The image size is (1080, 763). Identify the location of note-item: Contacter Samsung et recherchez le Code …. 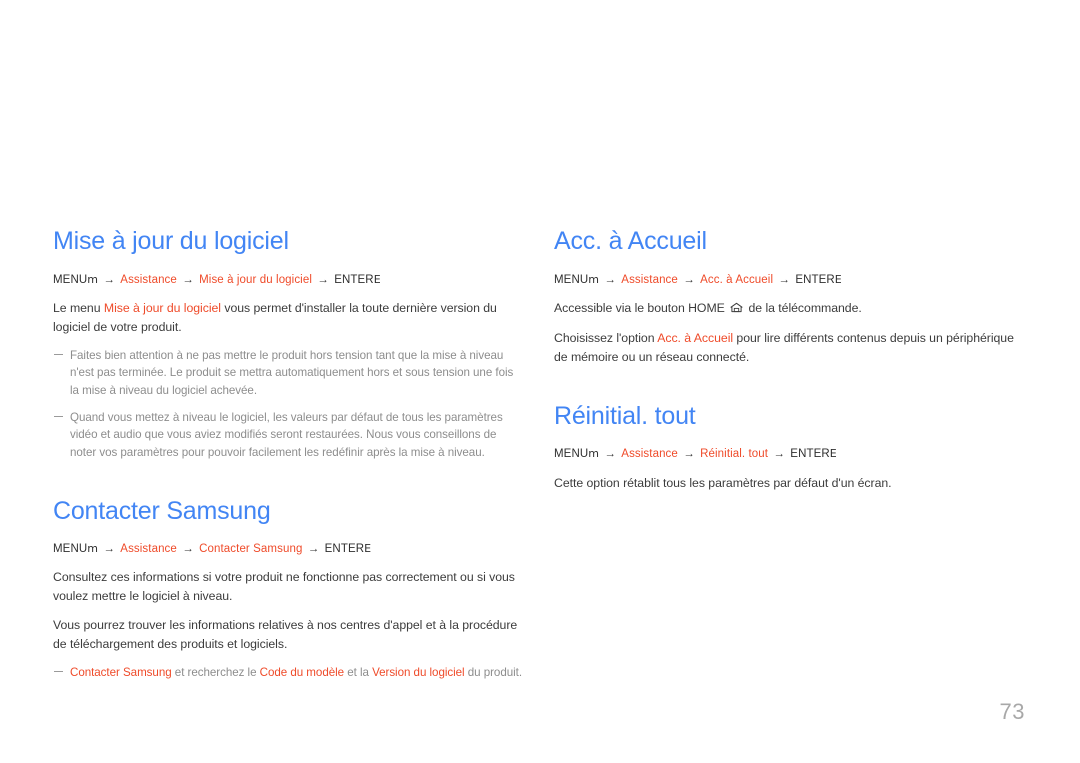
(288, 673).